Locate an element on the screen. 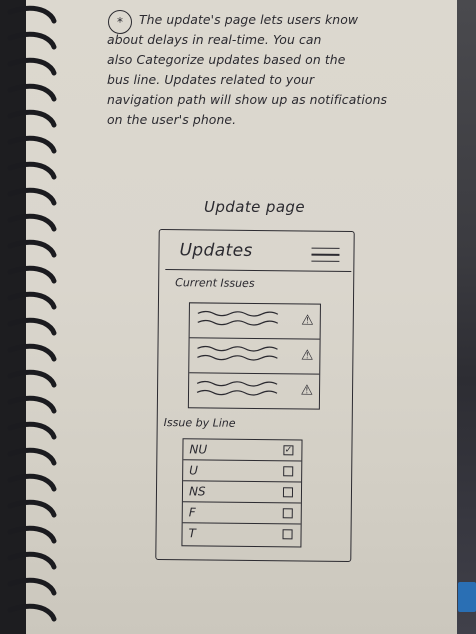 The image size is (476, 634). note-line: also Categorize updates based on the is located at coordinates (226, 59).